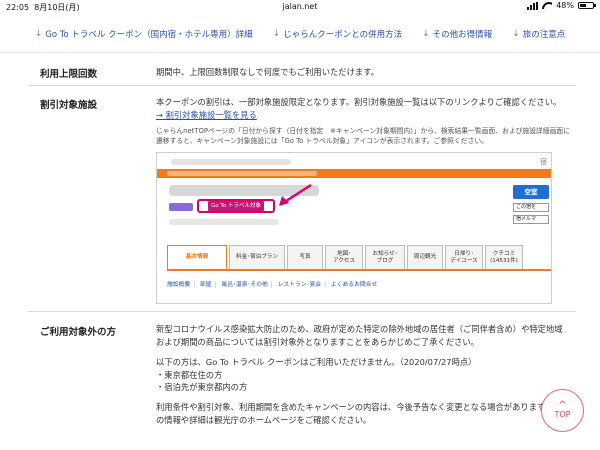  What do you see at coordinates (385, 257) in the screenshot?
I see `mock-tab: お知らせ･ ブログ` at bounding box center [385, 257].